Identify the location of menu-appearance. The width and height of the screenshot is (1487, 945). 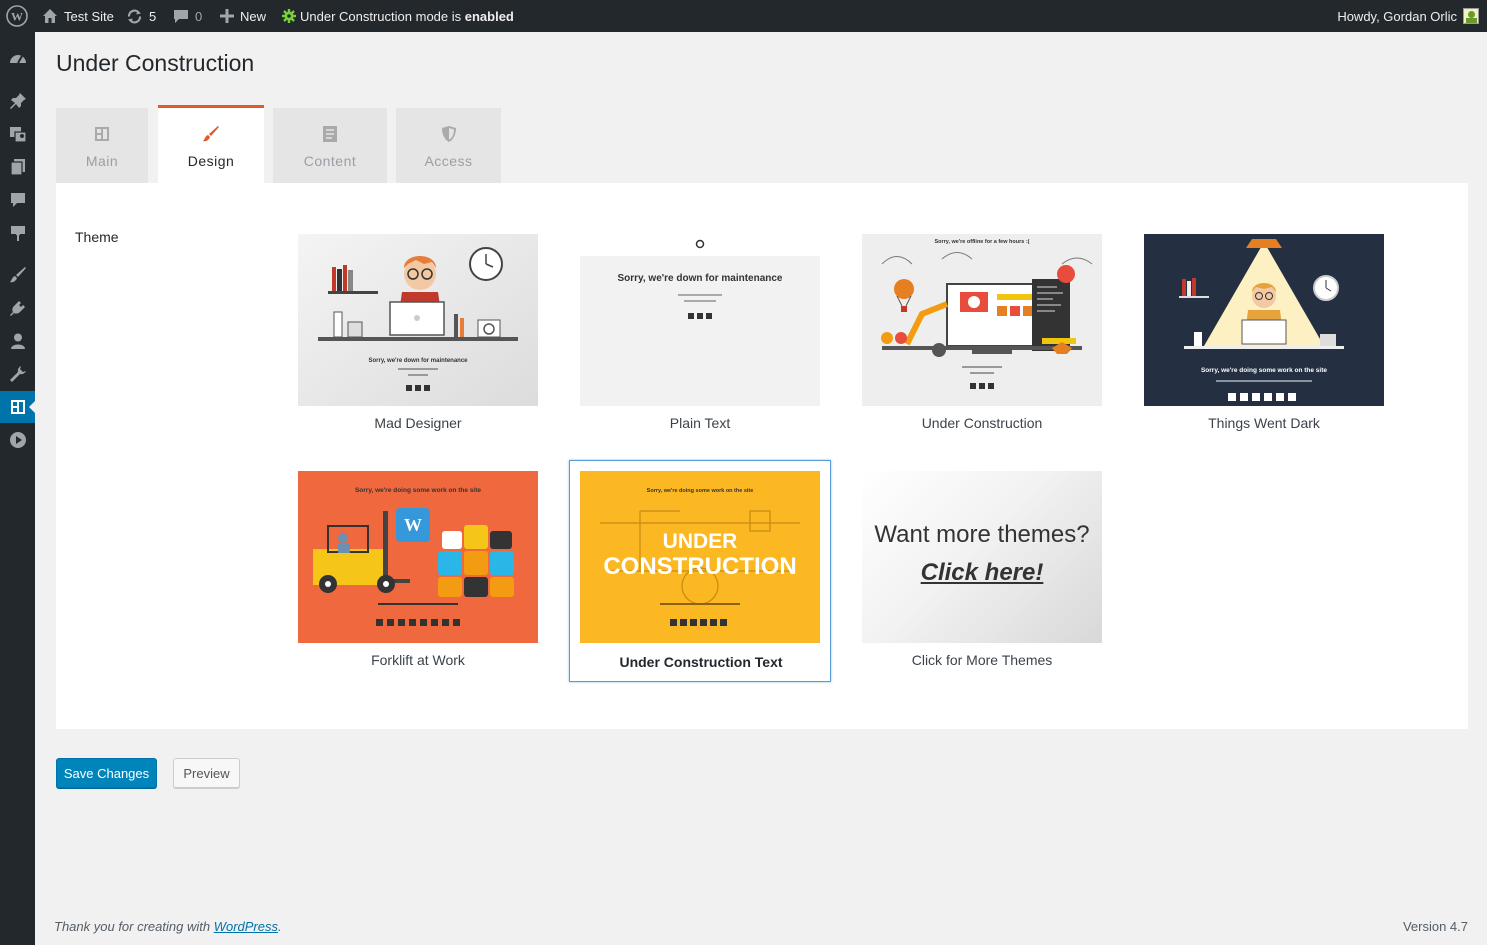
(17, 275).